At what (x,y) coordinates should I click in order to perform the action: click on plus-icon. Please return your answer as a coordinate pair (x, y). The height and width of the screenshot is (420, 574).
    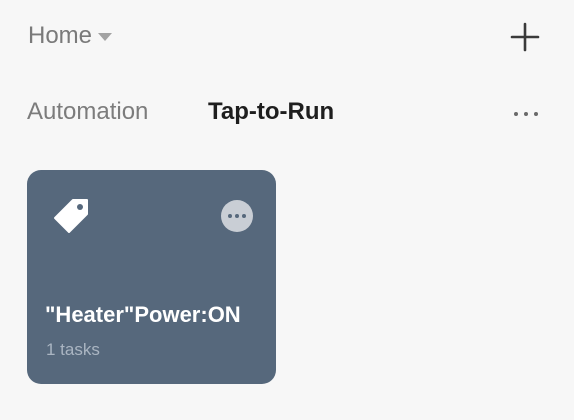
    Looking at the image, I should click on (525, 37).